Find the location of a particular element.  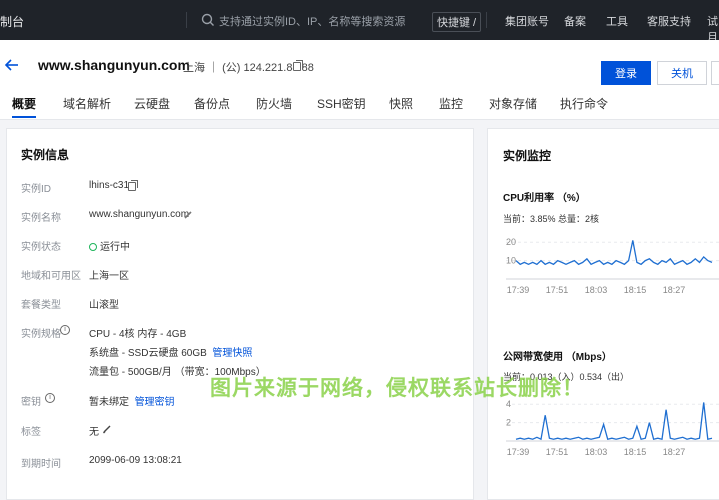

disk-text: 系统盘 - SSD云硬盘 60GB is located at coordinates (148, 353).